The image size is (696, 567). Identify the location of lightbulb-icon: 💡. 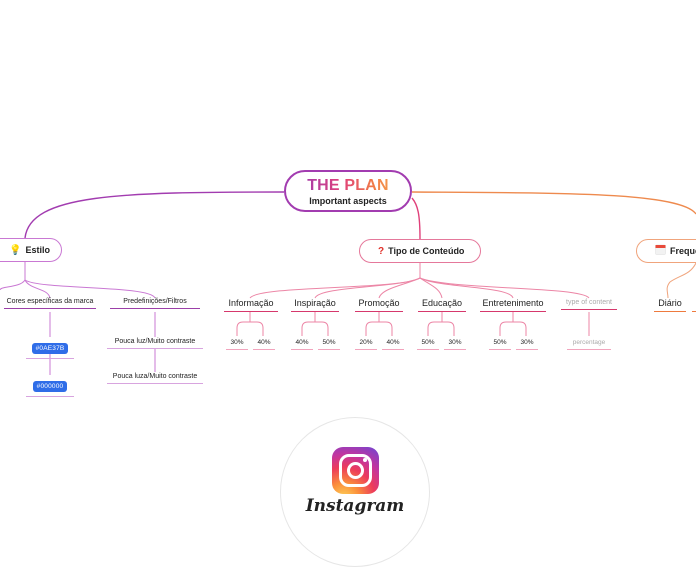
(15, 250).